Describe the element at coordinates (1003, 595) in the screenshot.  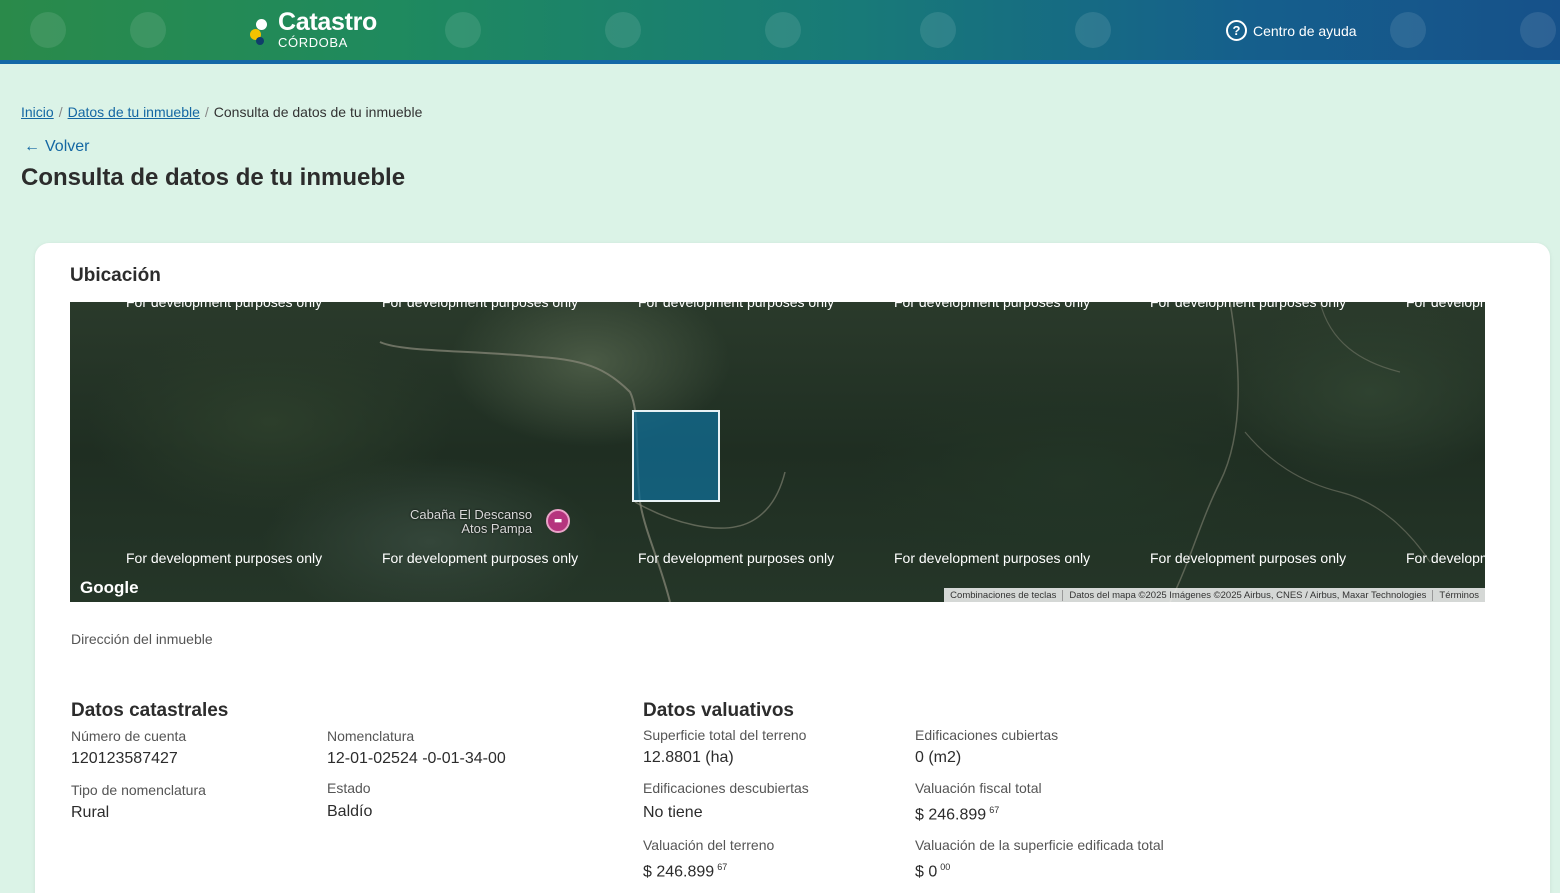
I see `keyboard-shortcuts-link: Combinaciones de teclas` at that location.